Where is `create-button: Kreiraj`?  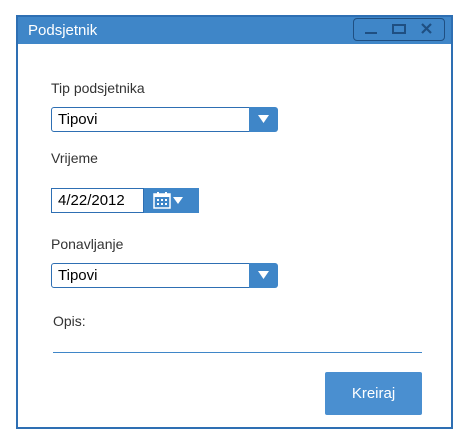 create-button: Kreiraj is located at coordinates (373, 393).